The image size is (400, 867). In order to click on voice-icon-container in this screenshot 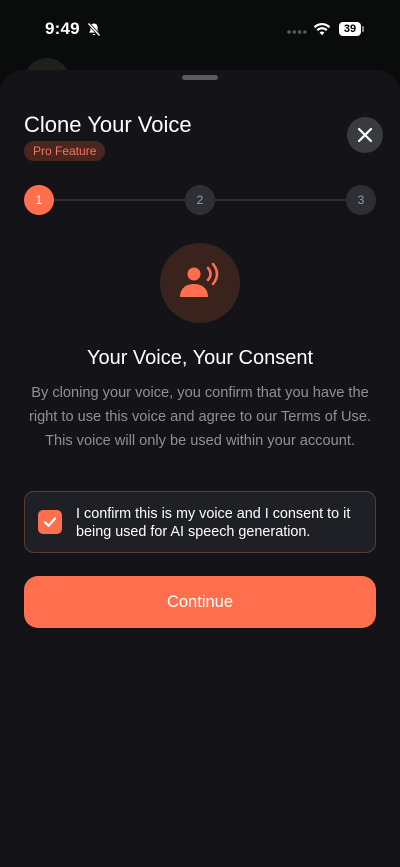, I will do `click(200, 283)`.